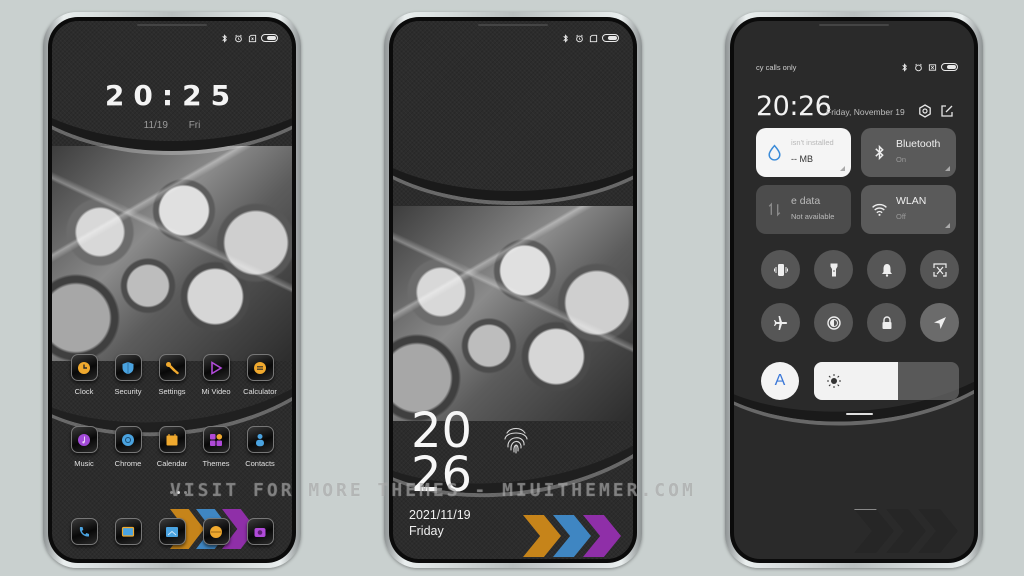  I want to click on vibrate-icon, so click(780, 269).